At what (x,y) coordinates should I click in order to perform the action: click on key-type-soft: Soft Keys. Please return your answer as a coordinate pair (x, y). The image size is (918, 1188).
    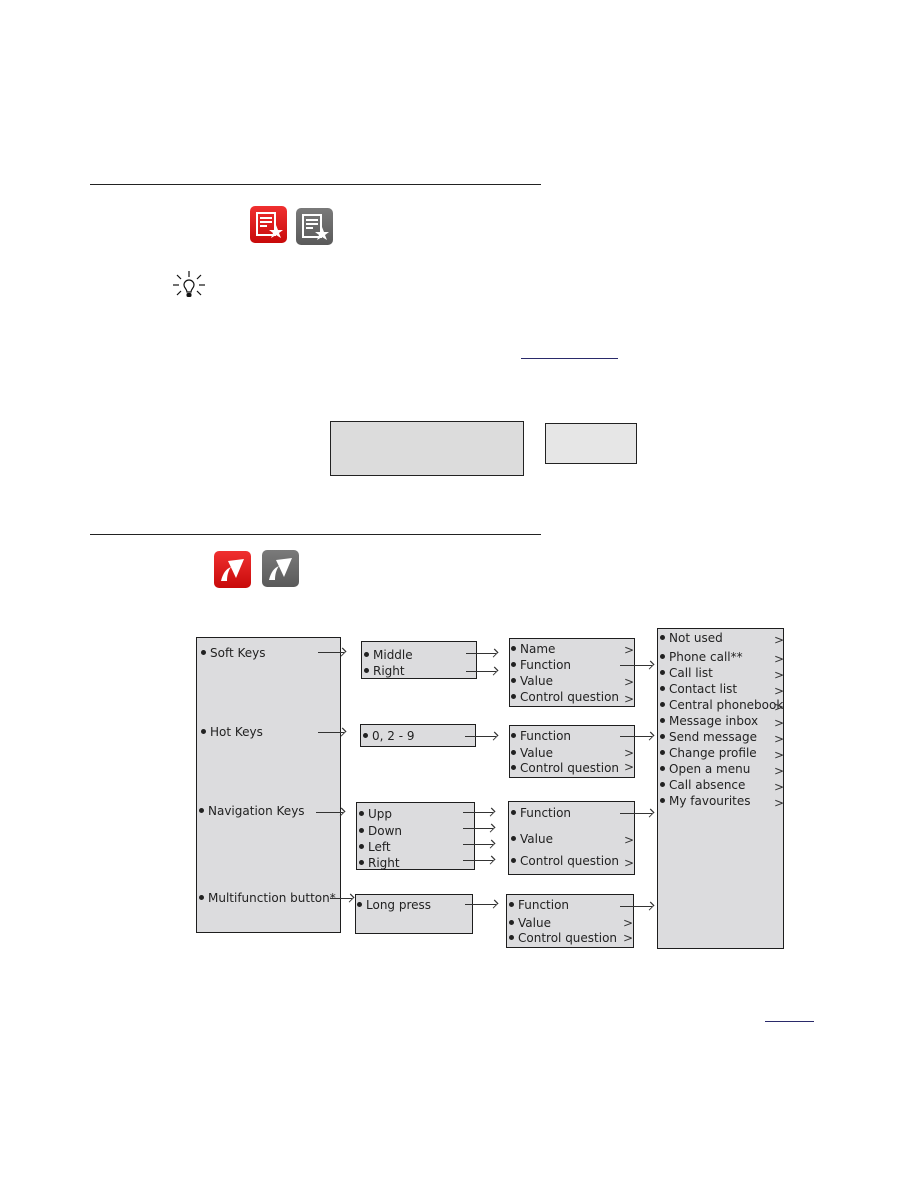
    Looking at the image, I should click on (233, 653).